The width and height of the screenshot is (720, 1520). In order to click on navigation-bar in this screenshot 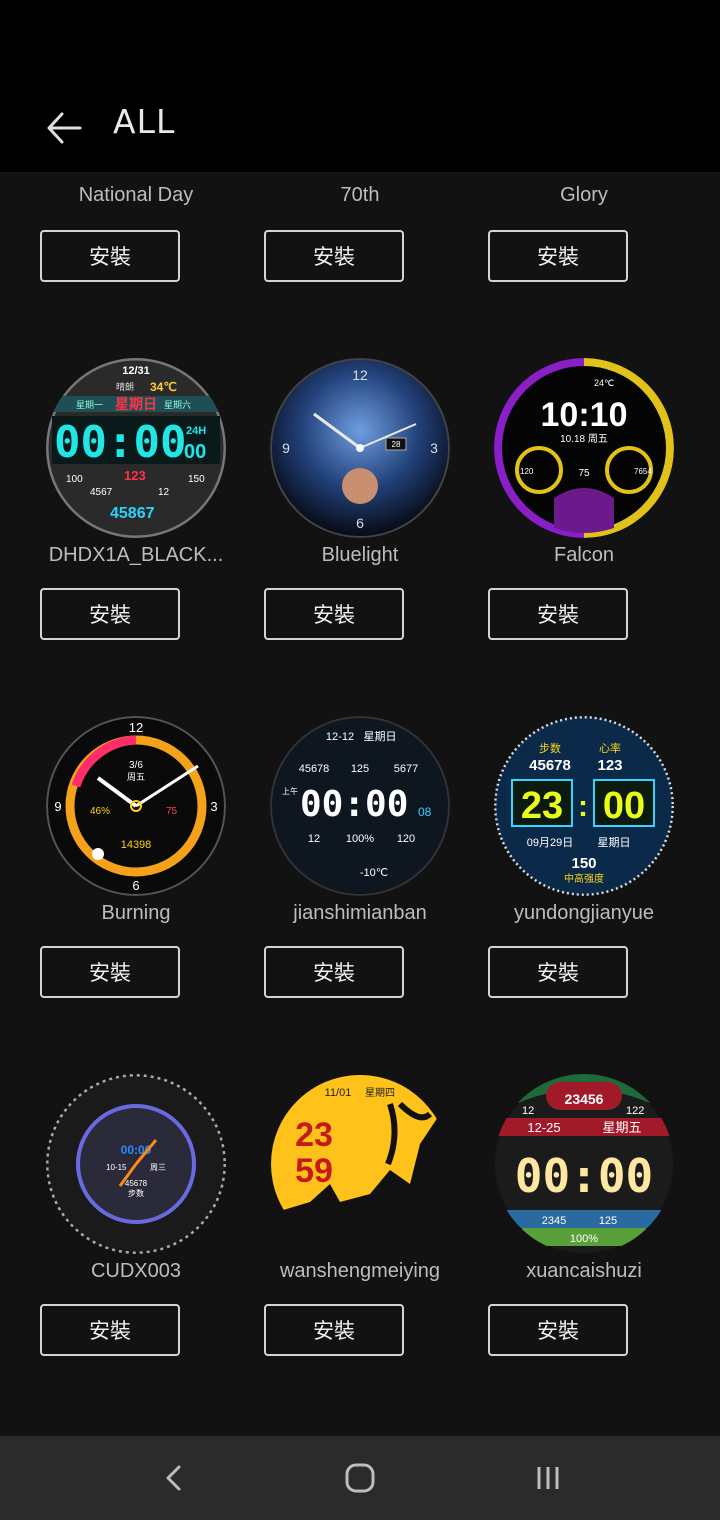, I will do `click(360, 1478)`.